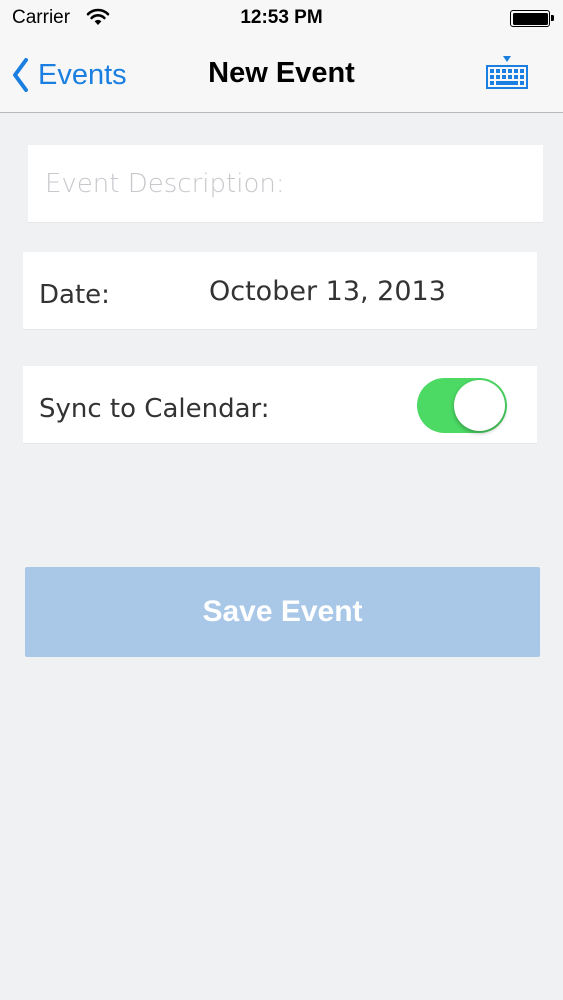 The image size is (563, 1000). Describe the element at coordinates (282, 612) in the screenshot. I see `save-event-button: Save Event` at that location.